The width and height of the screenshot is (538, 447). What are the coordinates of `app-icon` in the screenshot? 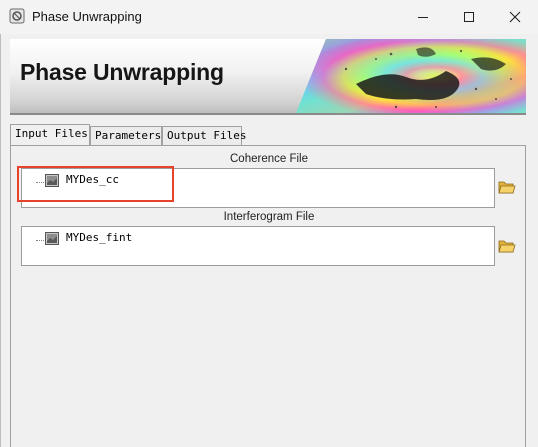 It's located at (17, 16).